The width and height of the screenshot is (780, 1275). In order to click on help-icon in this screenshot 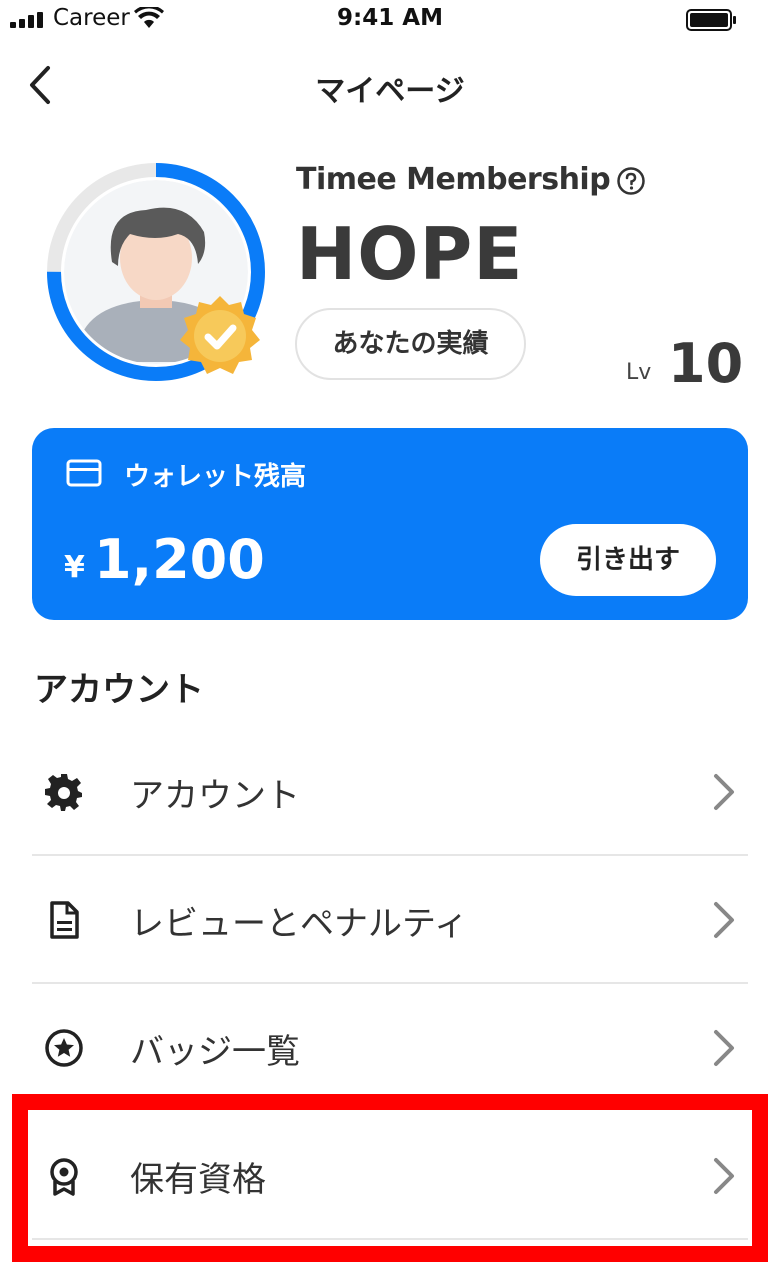, I will do `click(631, 181)`.